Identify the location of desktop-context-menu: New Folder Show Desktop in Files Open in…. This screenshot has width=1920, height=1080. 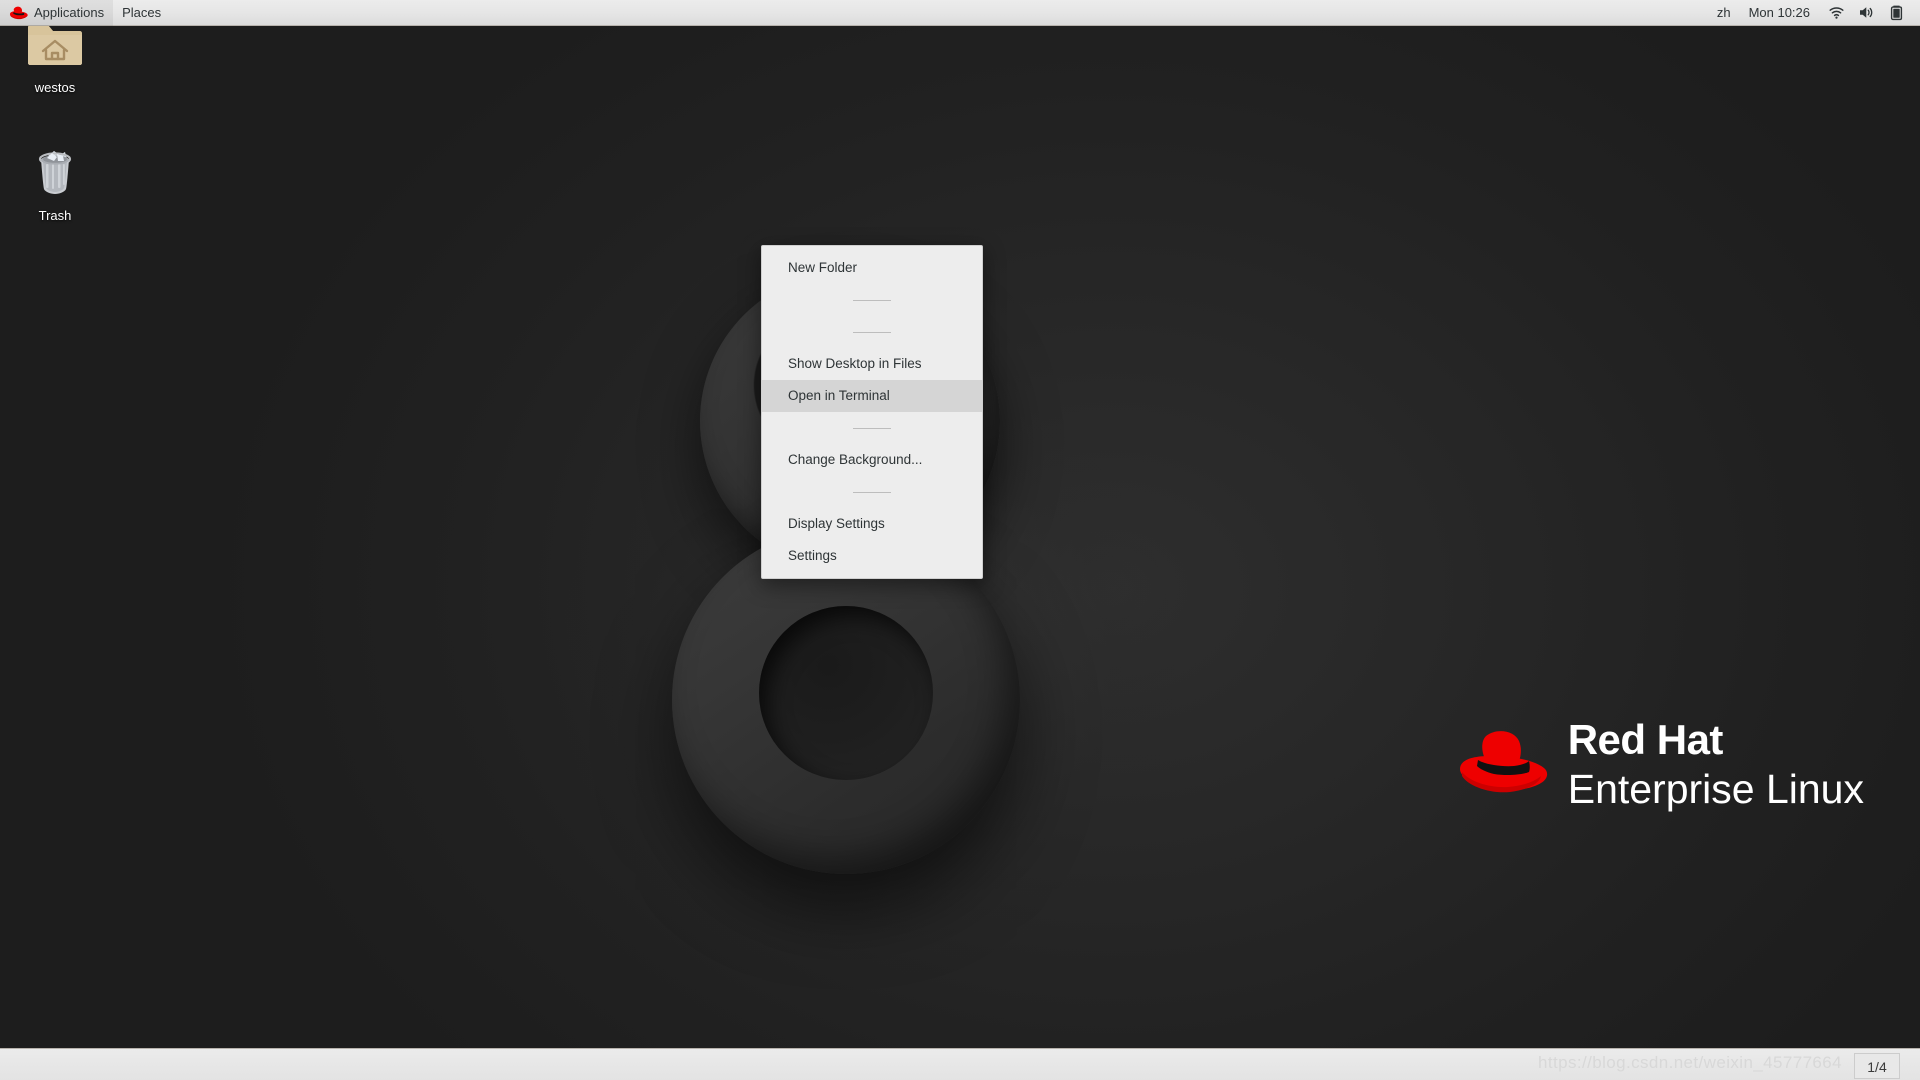
(872, 412).